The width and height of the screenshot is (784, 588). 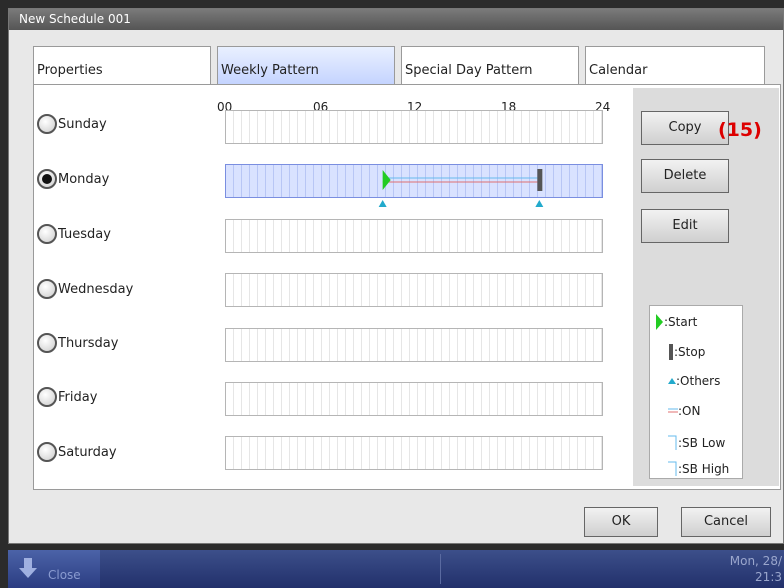 I want to click on timeline-bar-monday, so click(x=414, y=185).